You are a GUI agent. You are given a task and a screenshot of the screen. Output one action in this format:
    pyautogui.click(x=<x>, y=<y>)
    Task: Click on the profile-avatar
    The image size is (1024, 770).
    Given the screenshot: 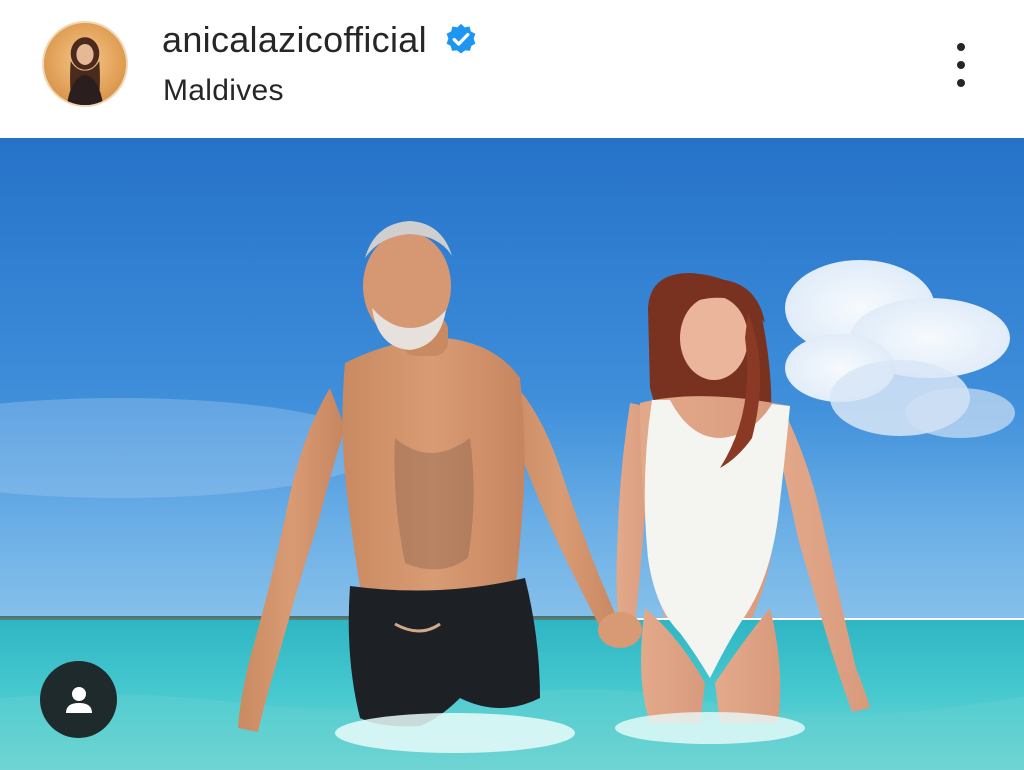 What is the action you would take?
    pyautogui.click(x=85, y=64)
    